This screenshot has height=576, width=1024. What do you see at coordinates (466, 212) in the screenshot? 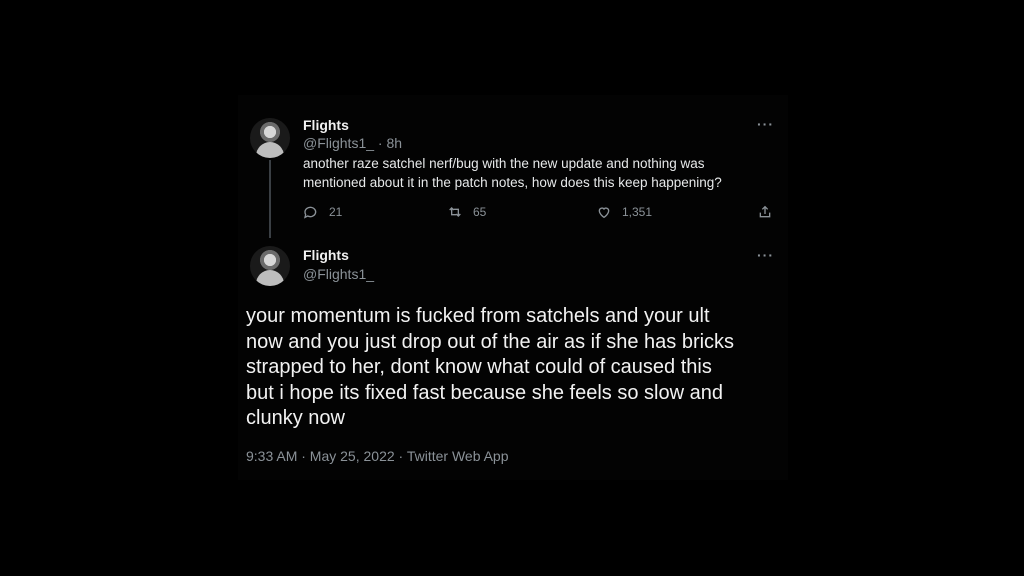
I see `retweet-button: 65` at bounding box center [466, 212].